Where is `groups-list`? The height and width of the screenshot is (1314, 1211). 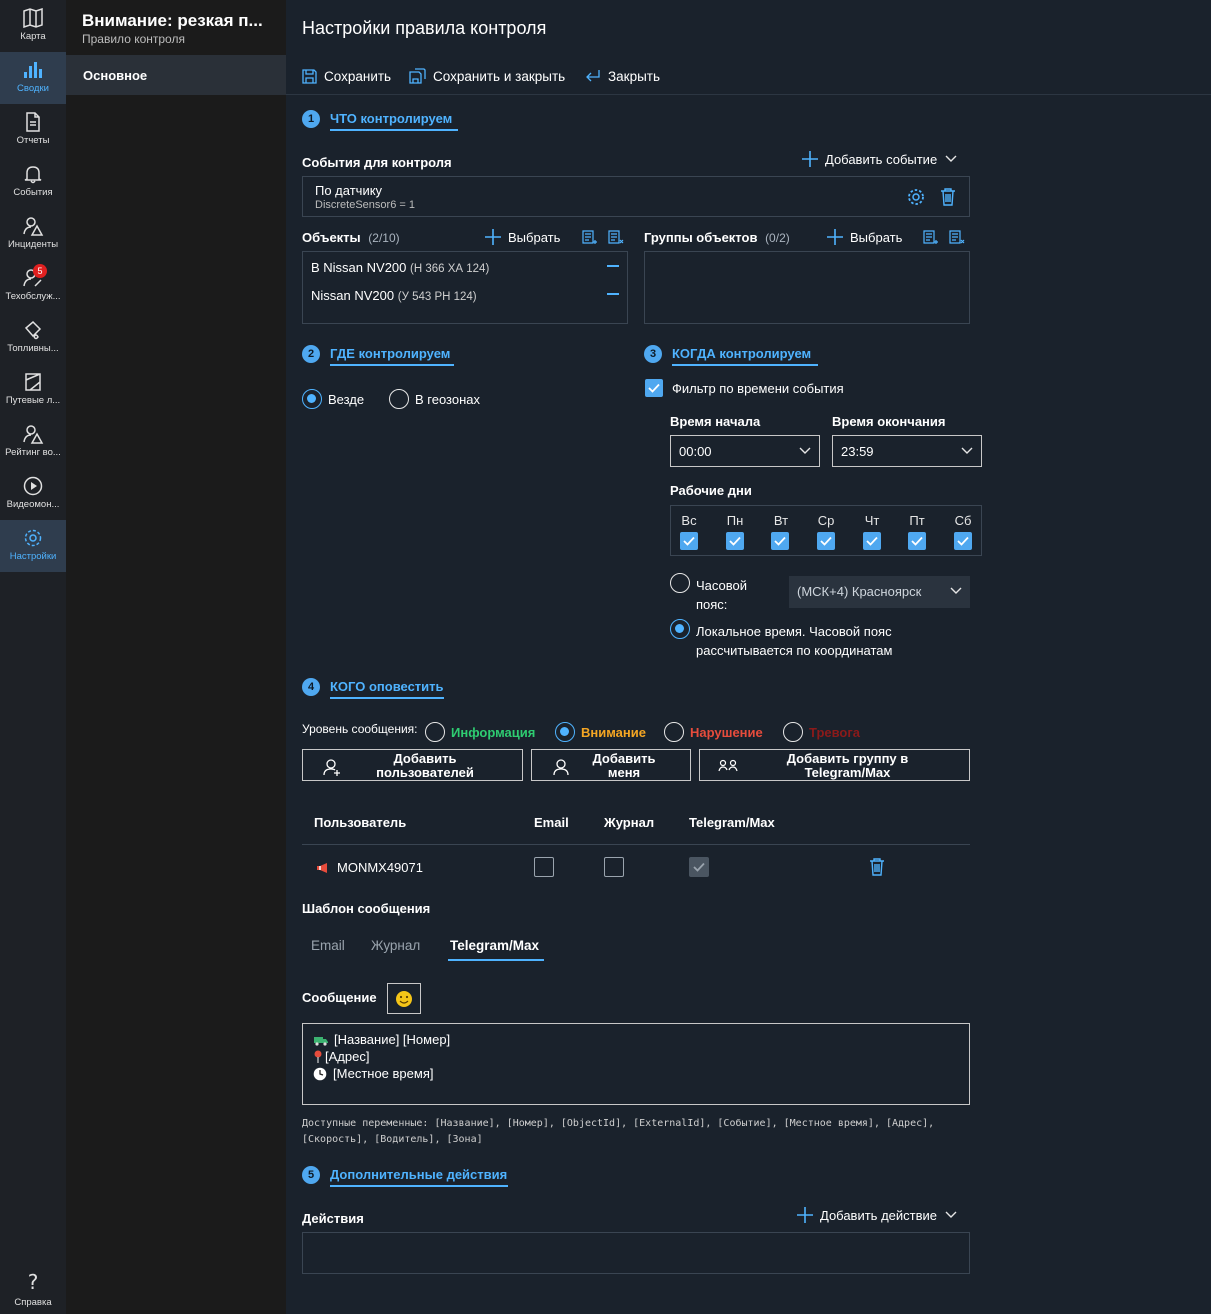 groups-list is located at coordinates (807, 287).